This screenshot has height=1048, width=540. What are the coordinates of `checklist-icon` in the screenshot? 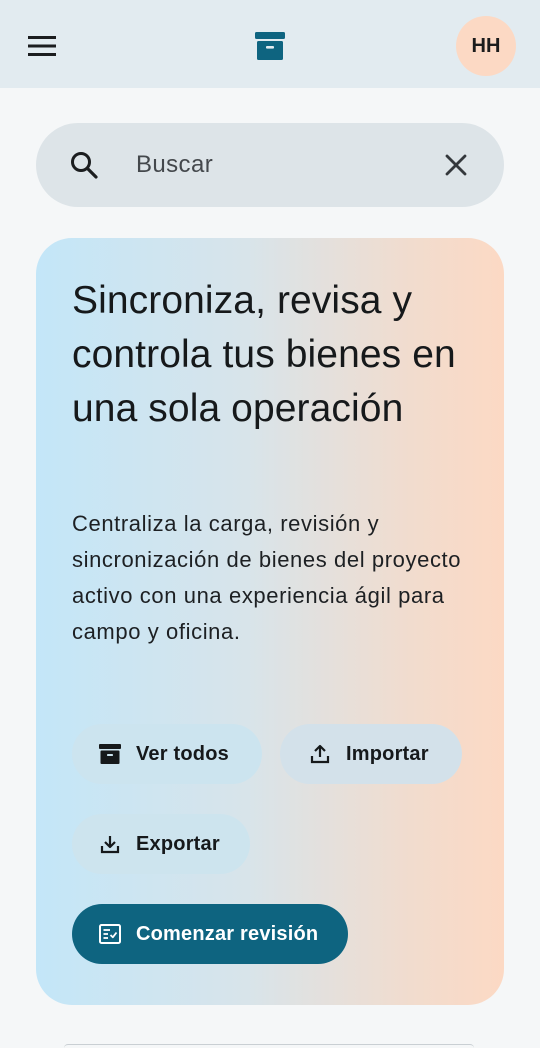 It's located at (110, 934).